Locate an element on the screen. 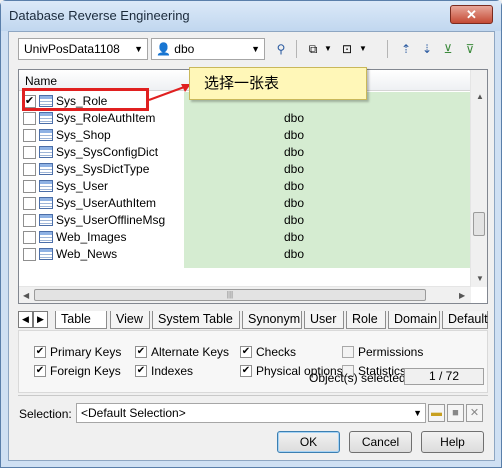  delete-icon: ✕ is located at coordinates (474, 413).